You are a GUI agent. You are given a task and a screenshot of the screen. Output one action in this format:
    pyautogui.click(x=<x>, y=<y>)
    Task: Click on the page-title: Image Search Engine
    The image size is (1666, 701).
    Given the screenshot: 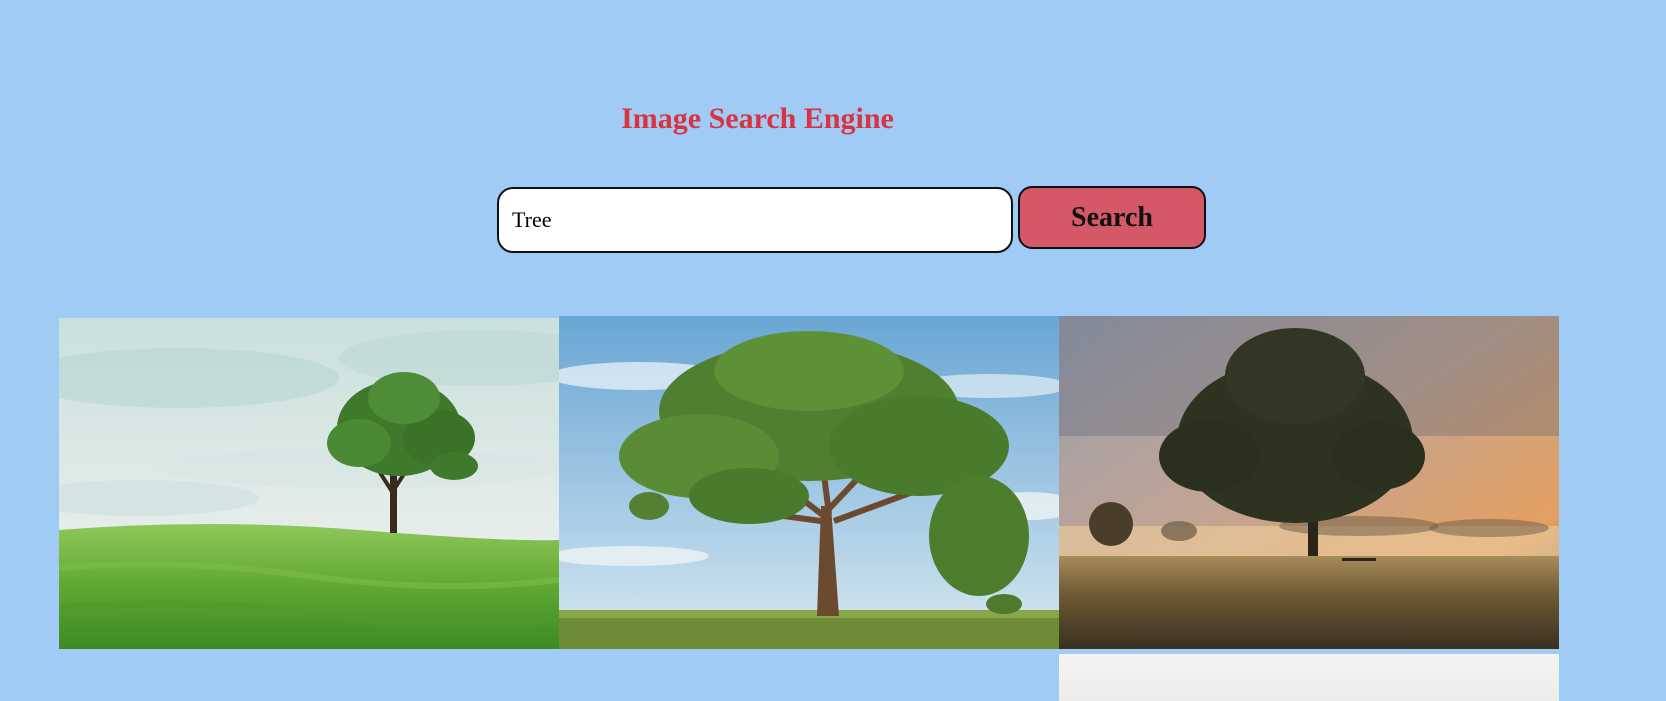 What is the action you would take?
    pyautogui.click(x=757, y=118)
    